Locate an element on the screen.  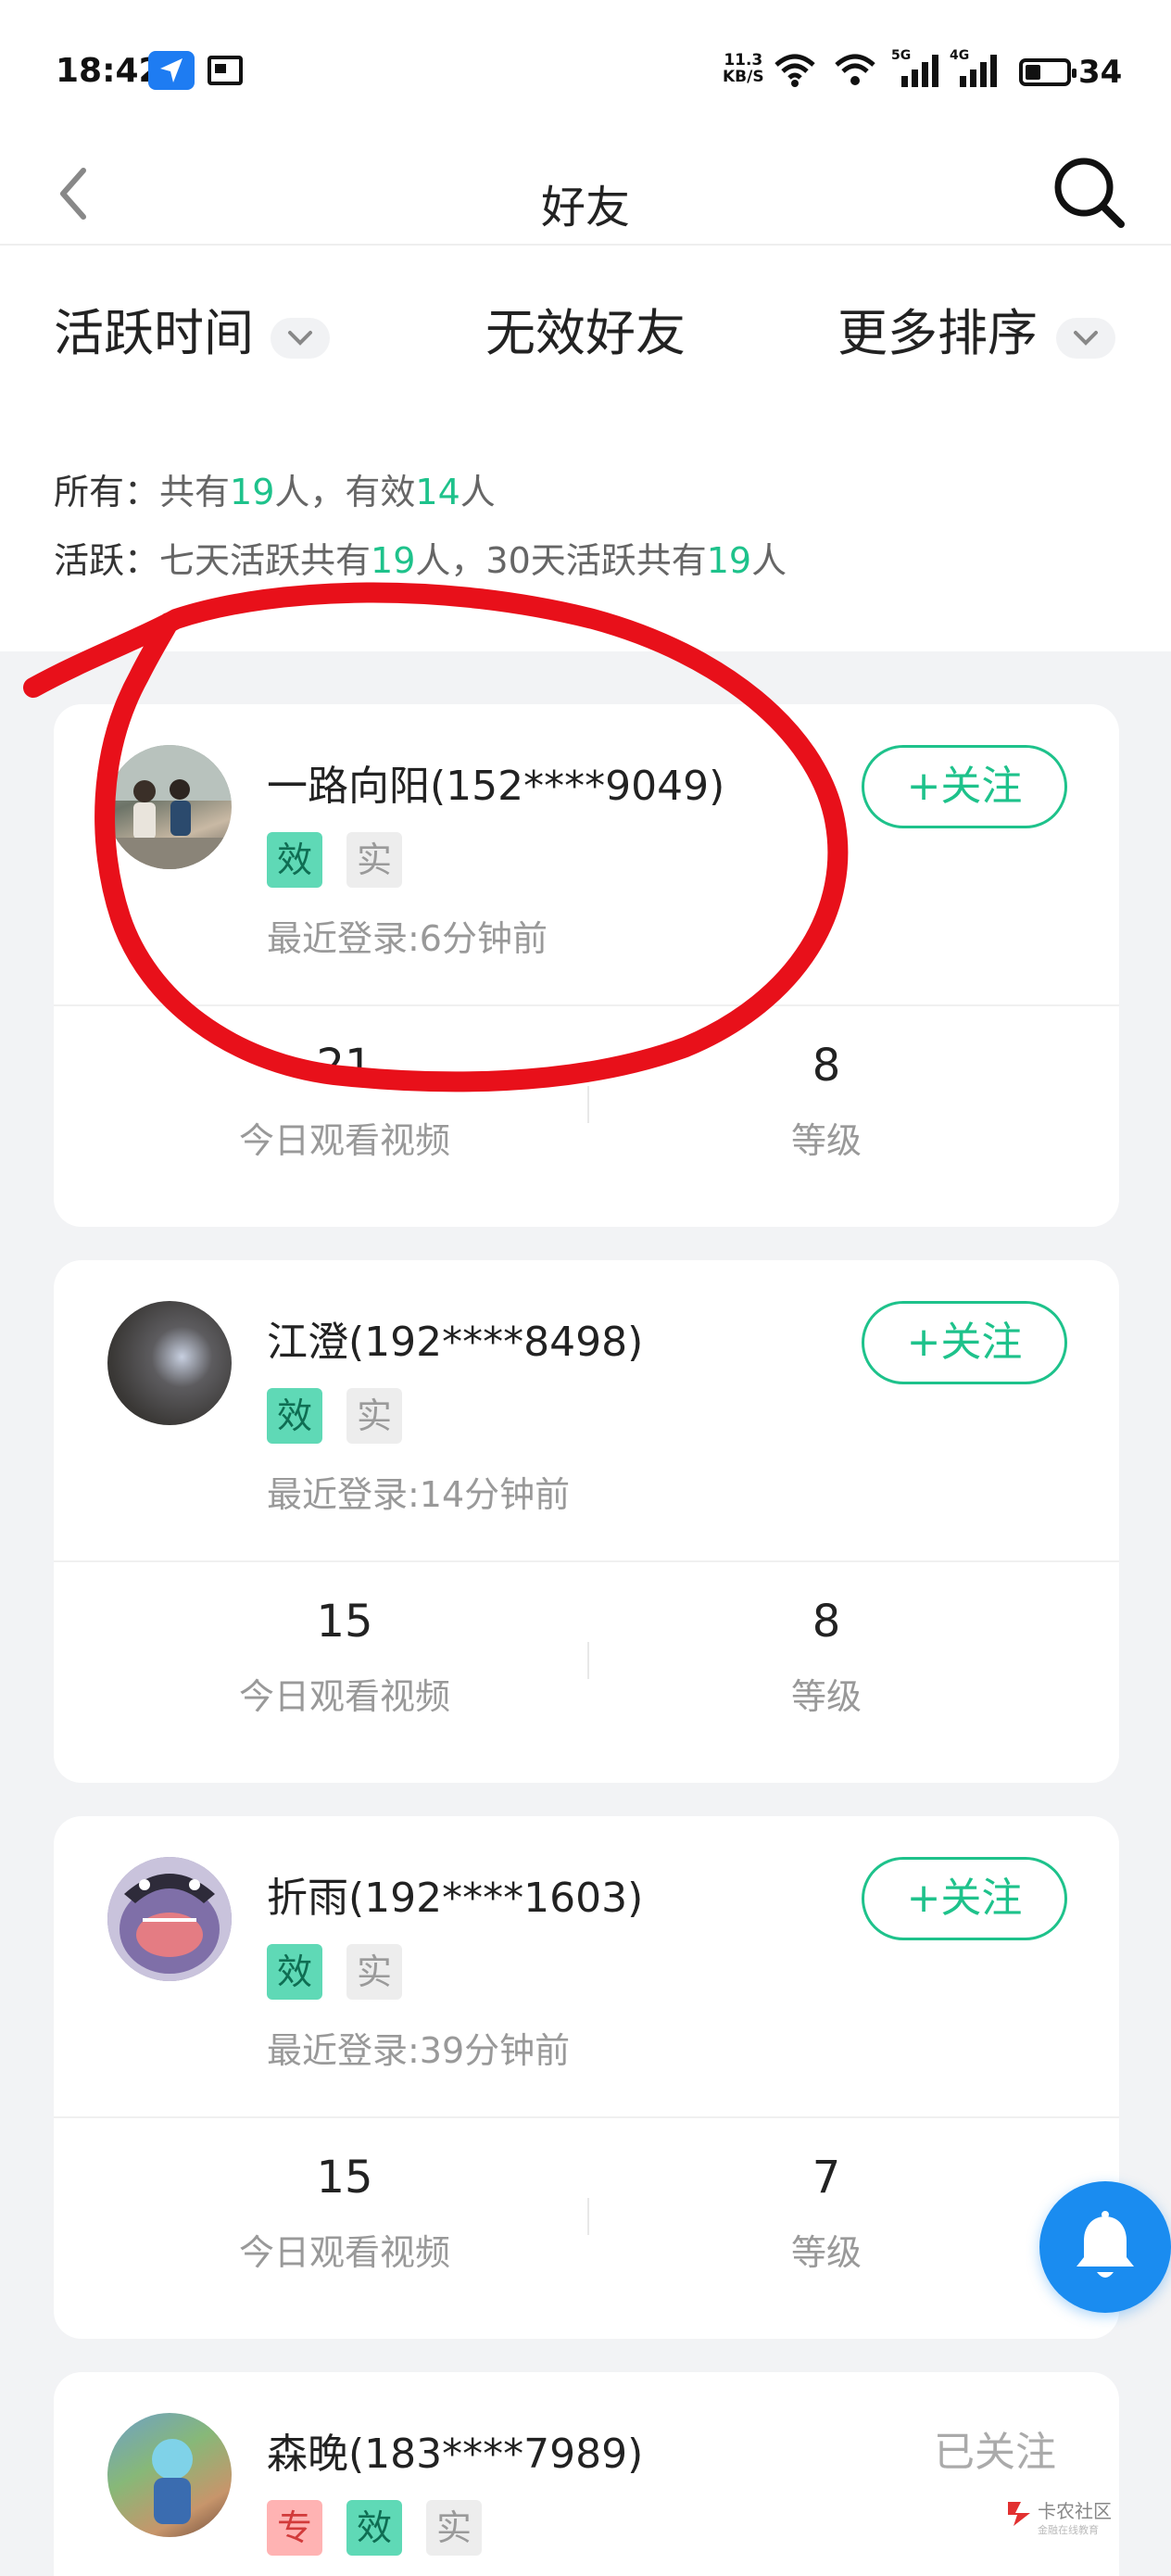
network-speed: 11.3 KB/S is located at coordinates (744, 68).